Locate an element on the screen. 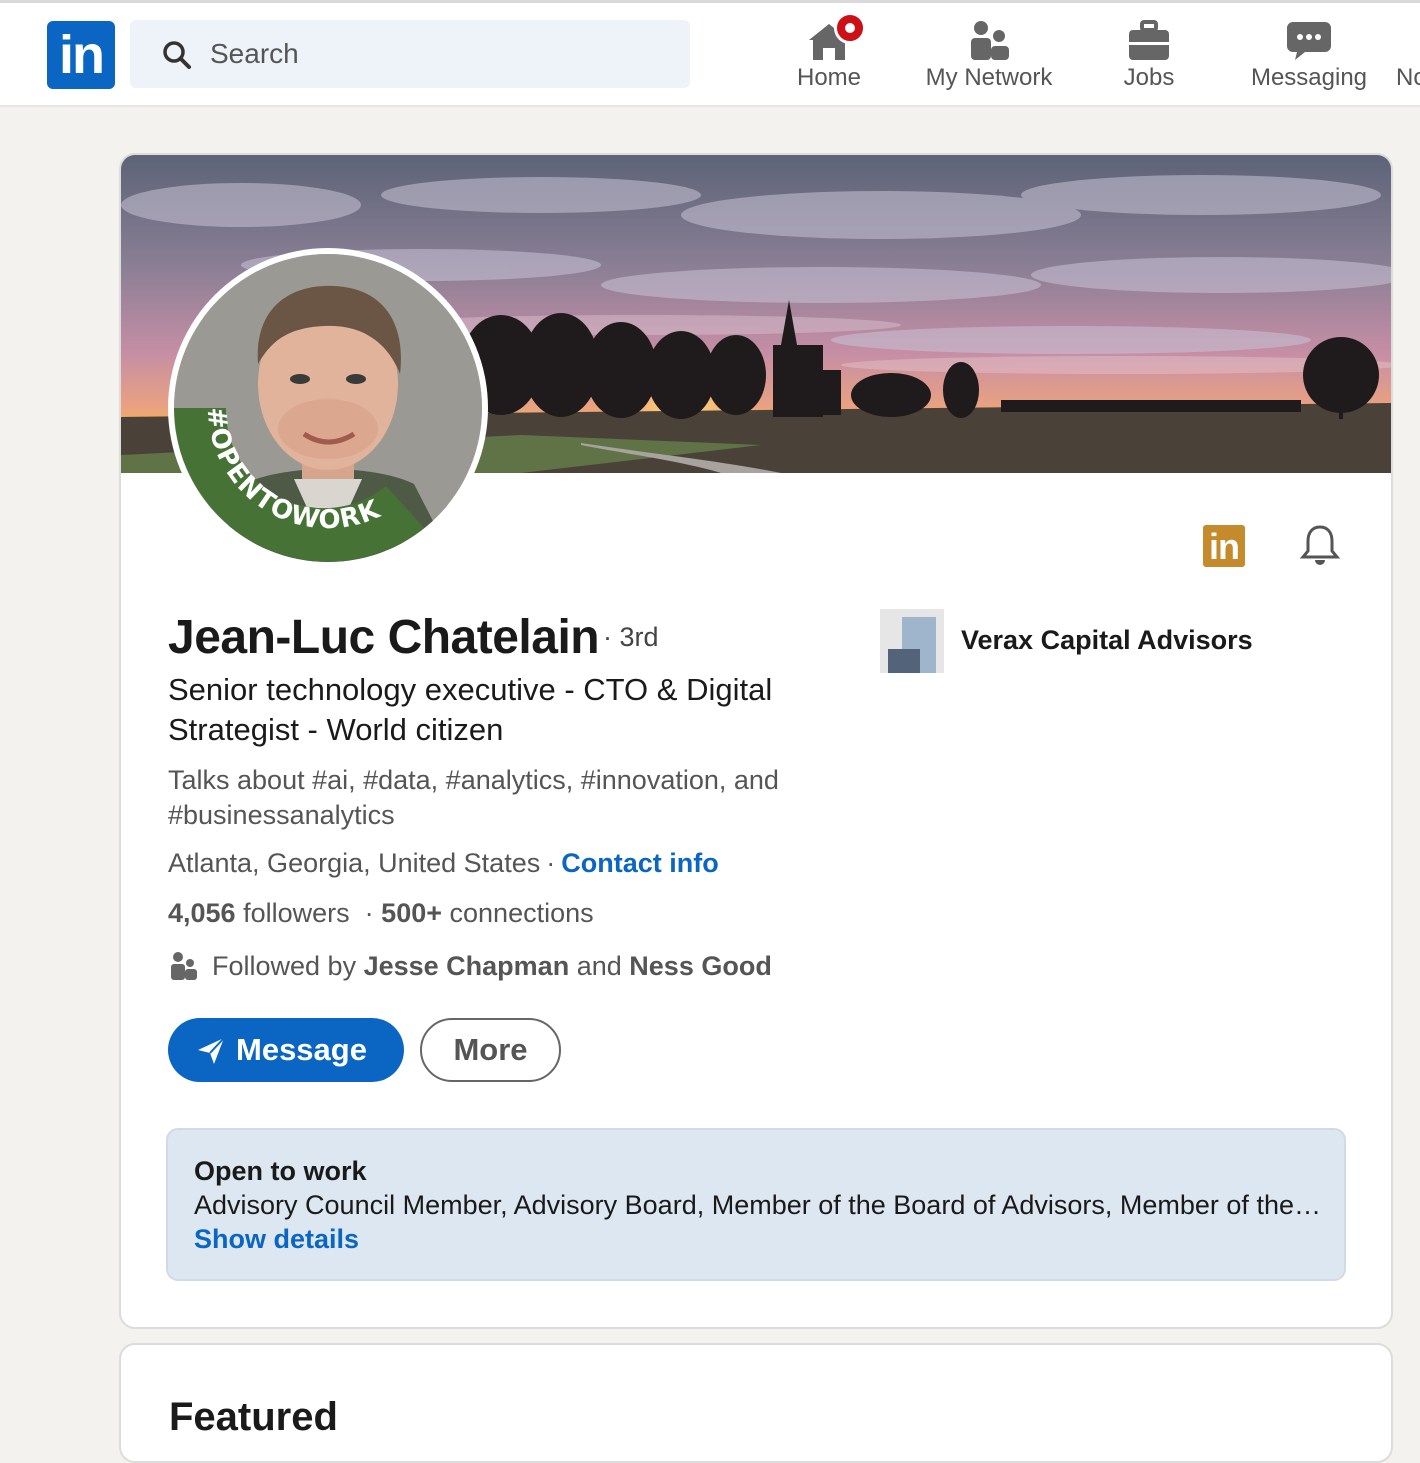 Image resolution: width=1420 pixels, height=1463 pixels. followed-by-prefix: Followed by is located at coordinates (284, 966).